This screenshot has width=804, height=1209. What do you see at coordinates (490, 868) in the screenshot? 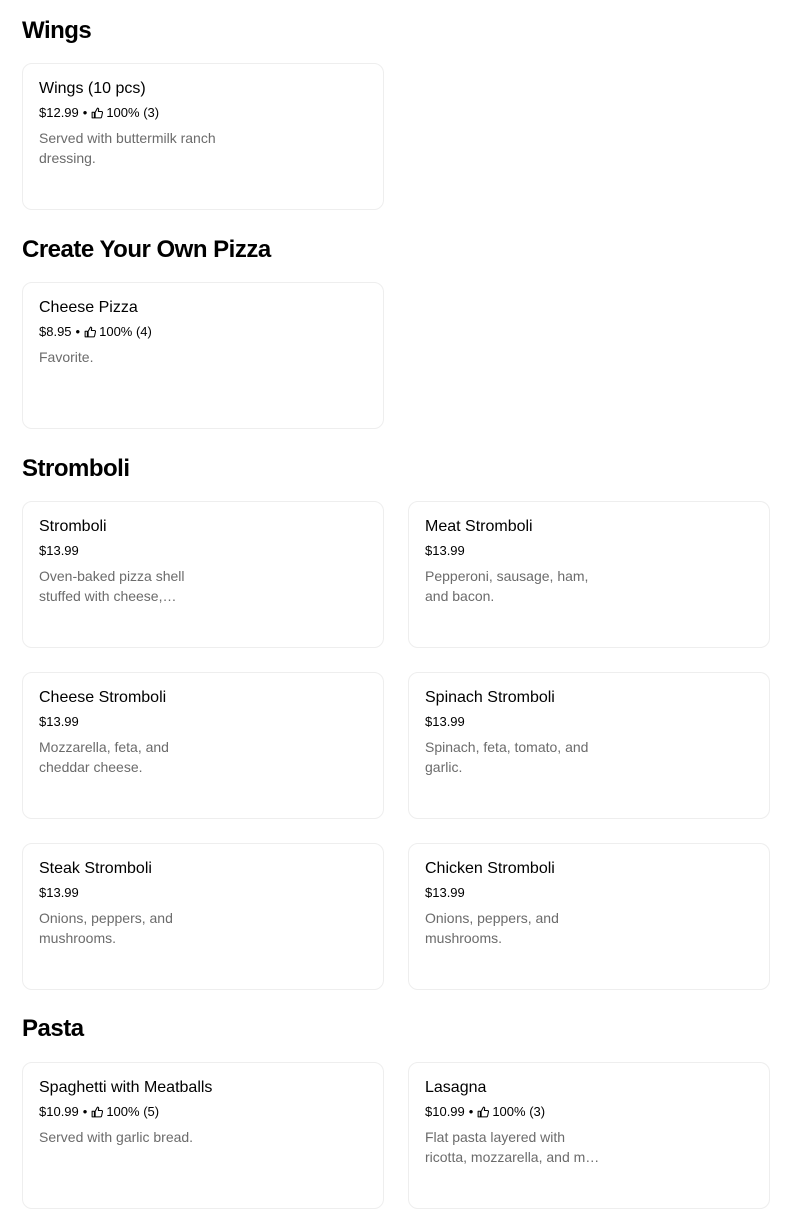
I see `item-name: Chicken Stromboli` at bounding box center [490, 868].